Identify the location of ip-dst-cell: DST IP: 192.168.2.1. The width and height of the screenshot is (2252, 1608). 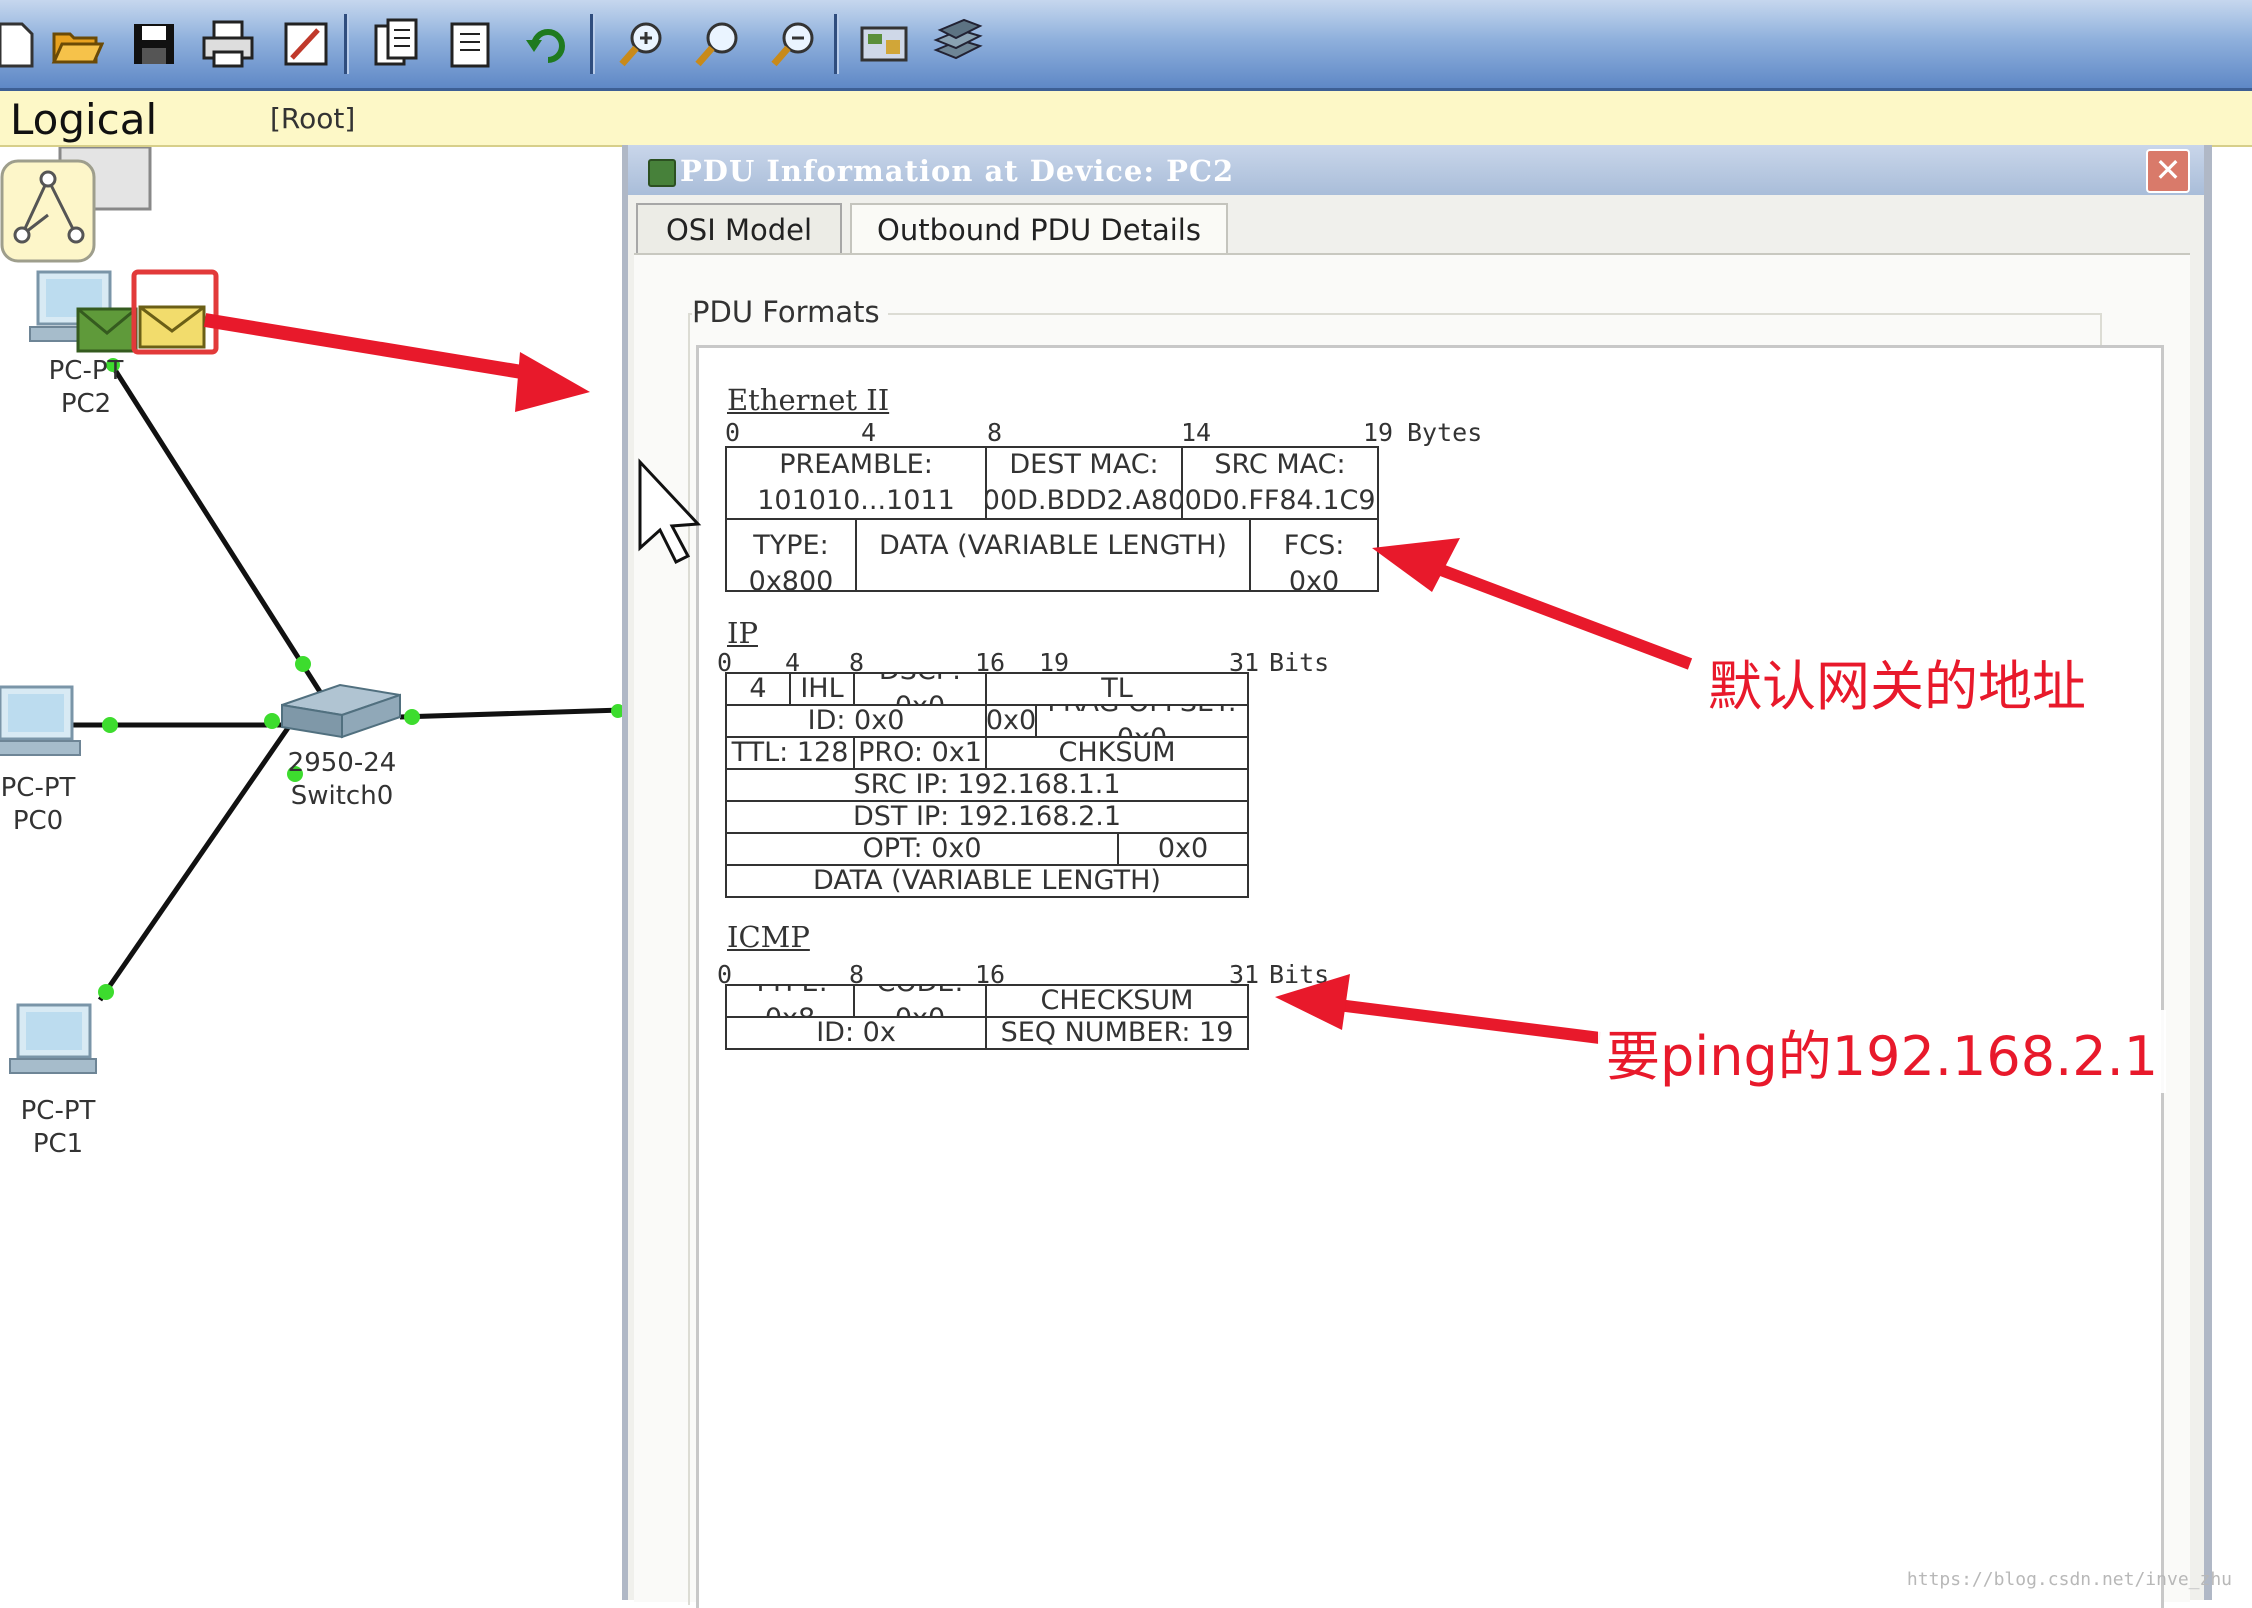
(987, 817).